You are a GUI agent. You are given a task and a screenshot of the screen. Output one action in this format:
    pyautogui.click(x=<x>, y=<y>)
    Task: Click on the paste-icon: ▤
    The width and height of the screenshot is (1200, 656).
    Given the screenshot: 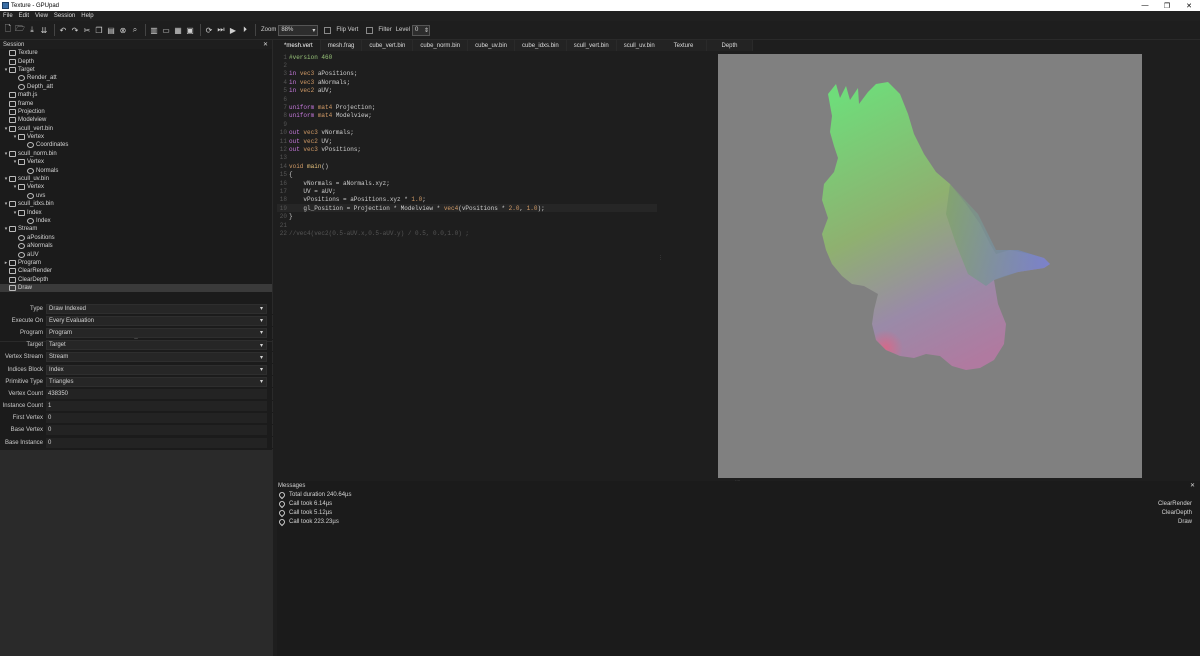 What is the action you would take?
    pyautogui.click(x=111, y=30)
    